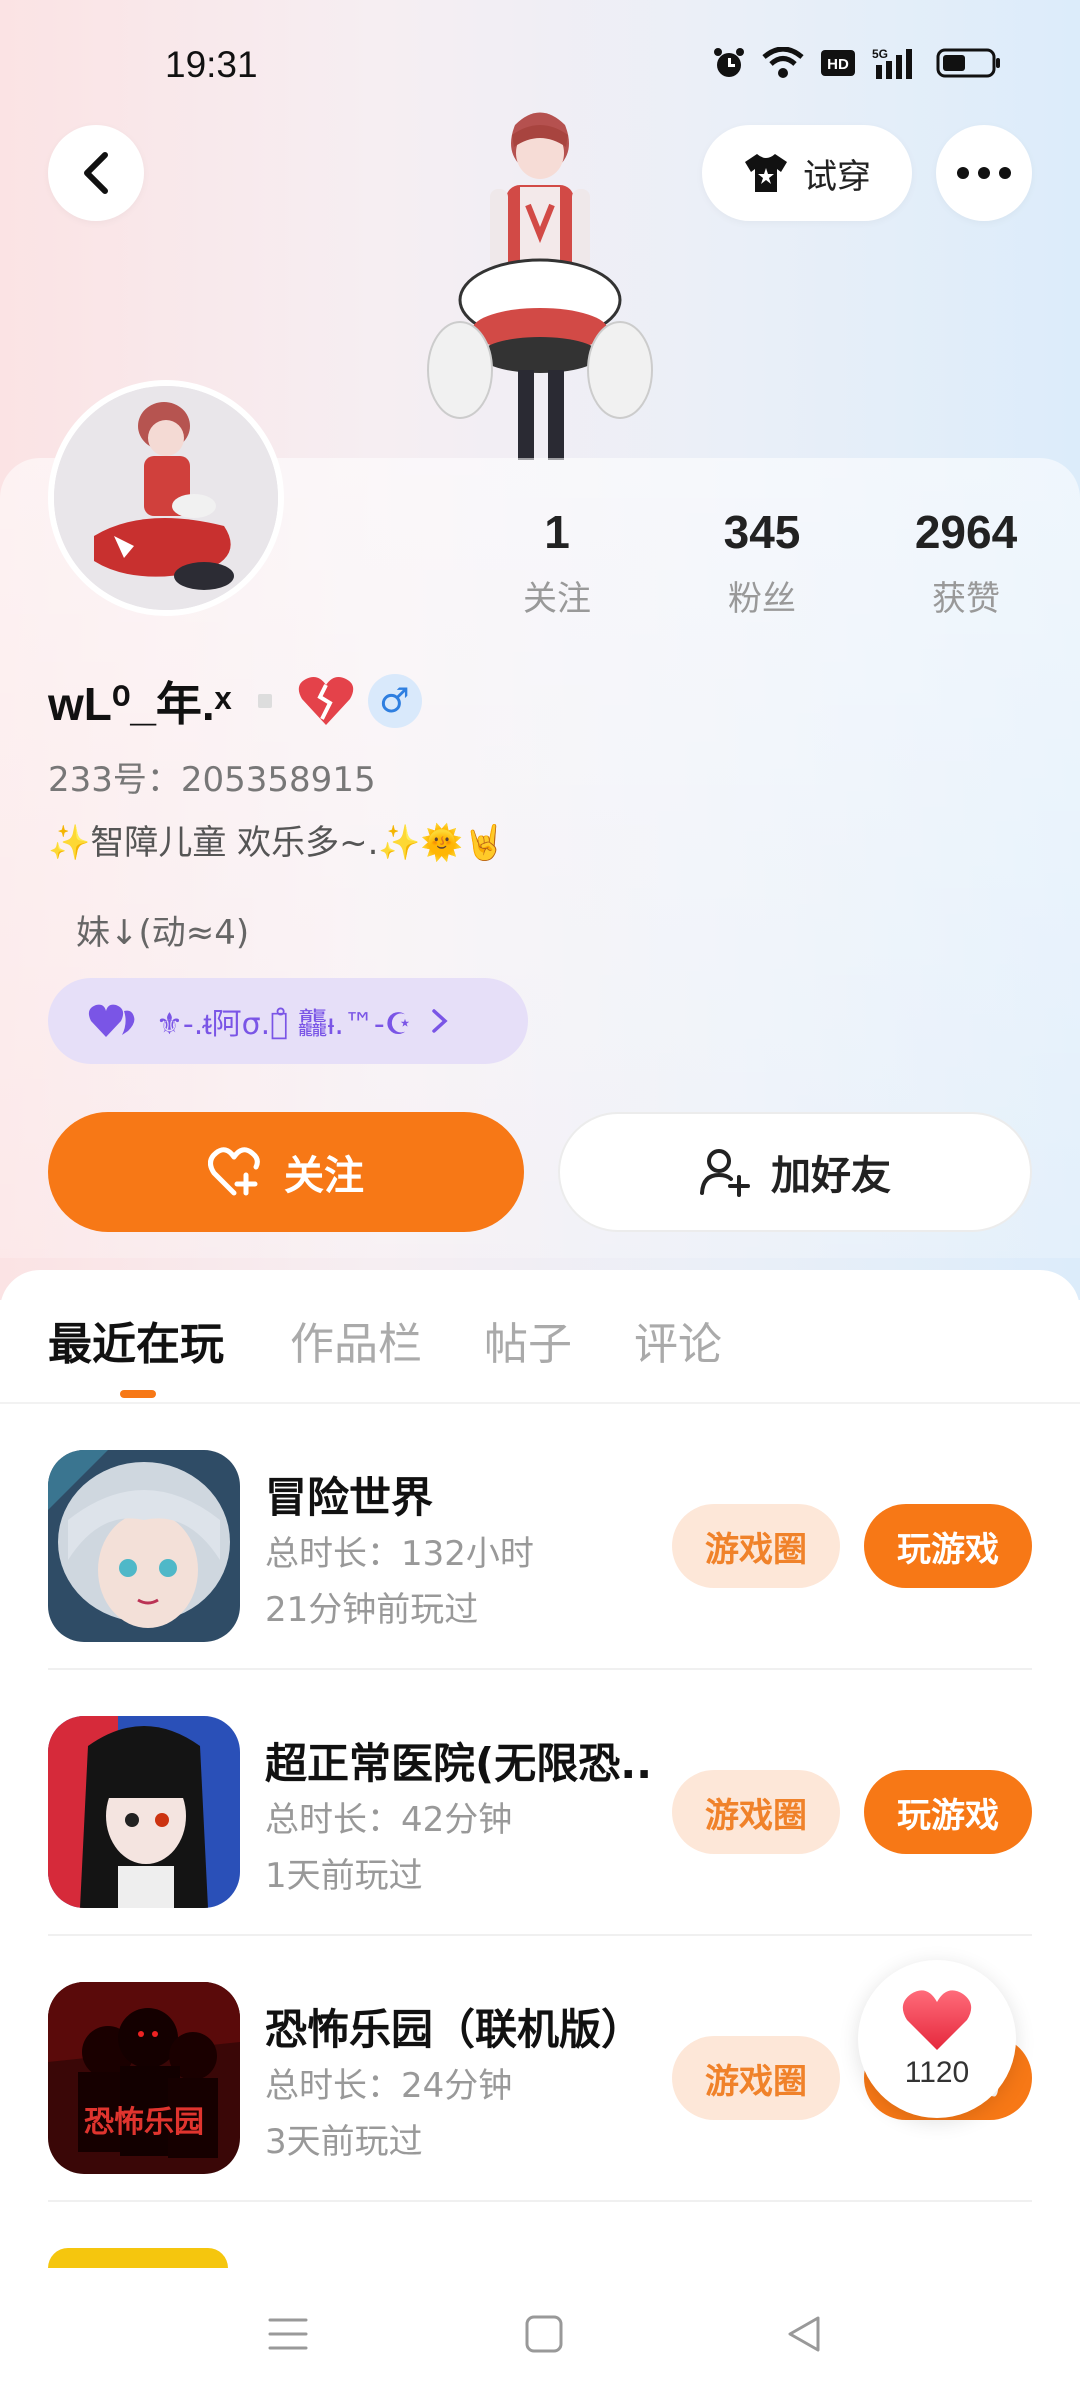 This screenshot has height=2400, width=1080. I want to click on heart-plus-icon, so click(234, 1171).